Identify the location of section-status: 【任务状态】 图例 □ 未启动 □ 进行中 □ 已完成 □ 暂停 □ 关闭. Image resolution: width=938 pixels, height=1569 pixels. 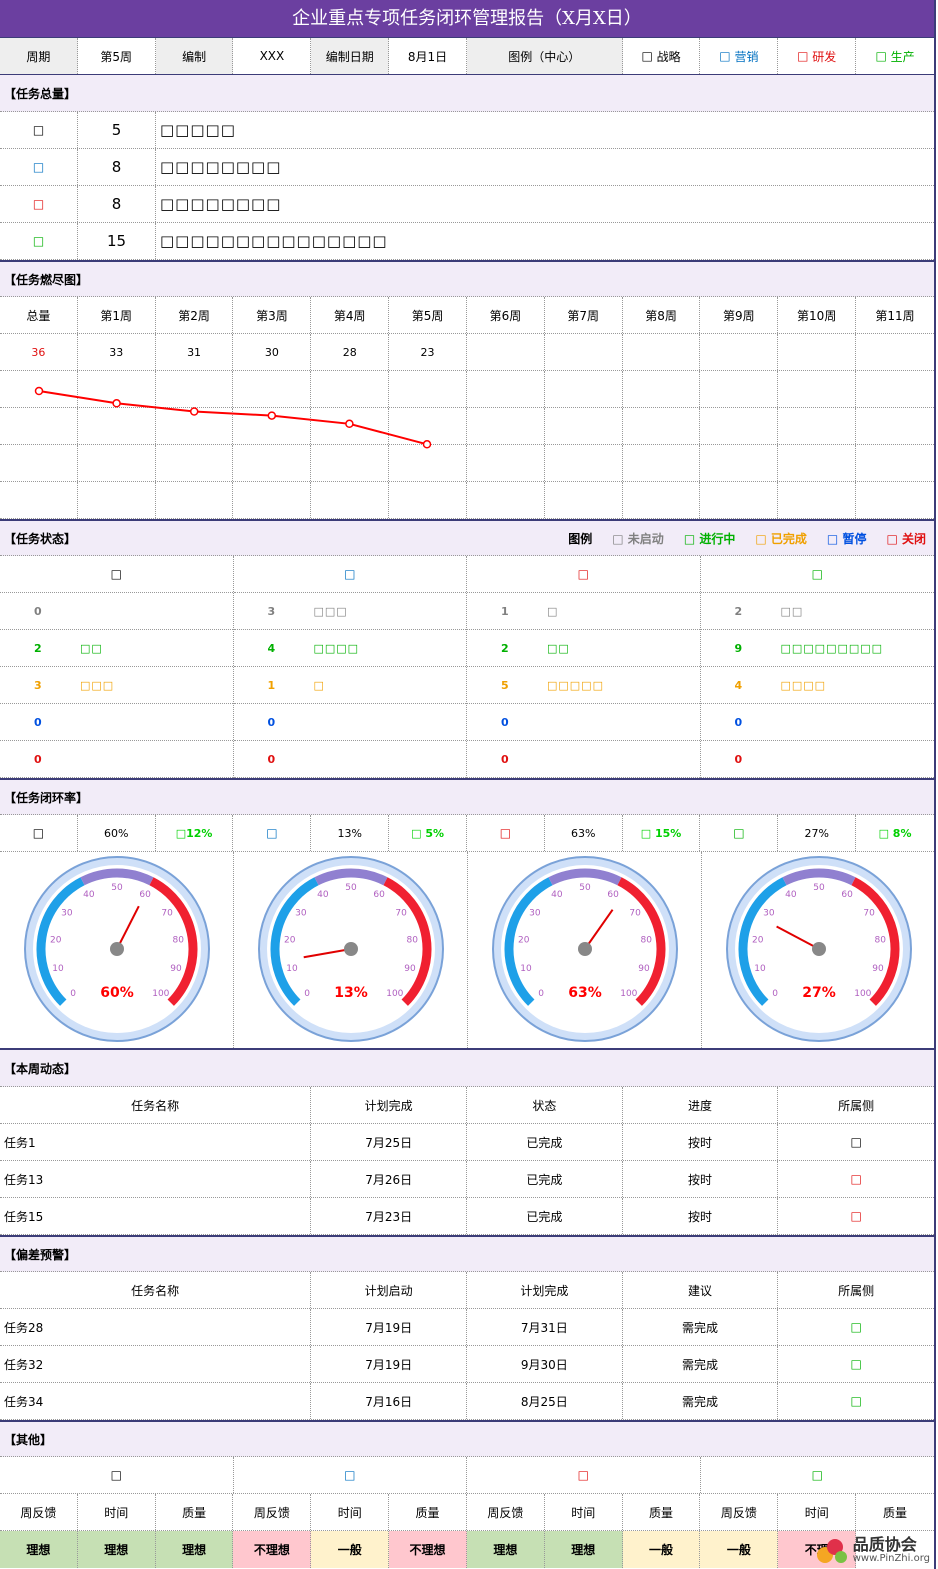
(467, 537).